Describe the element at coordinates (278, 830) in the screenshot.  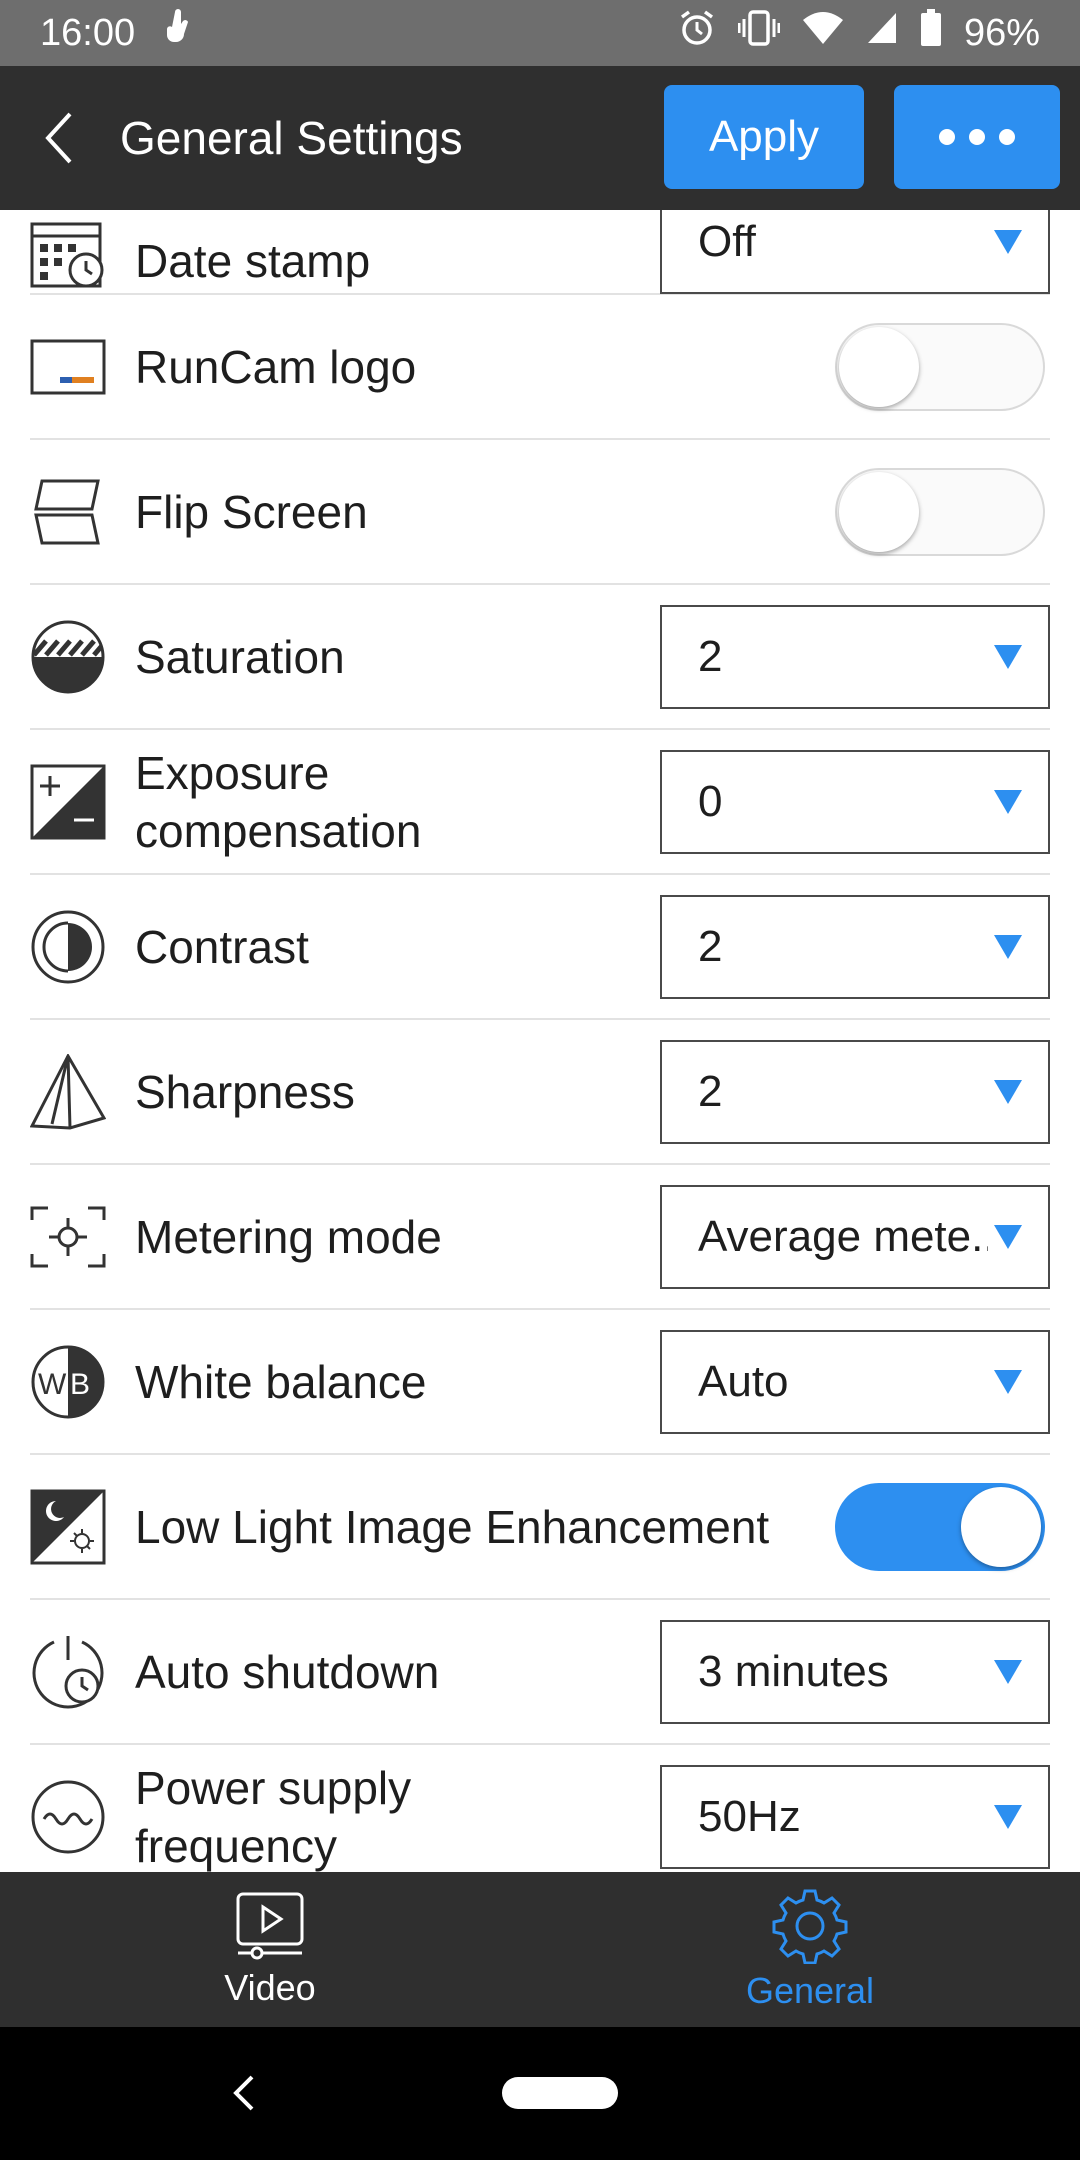
I see `setting-label-line2: compensation` at that location.